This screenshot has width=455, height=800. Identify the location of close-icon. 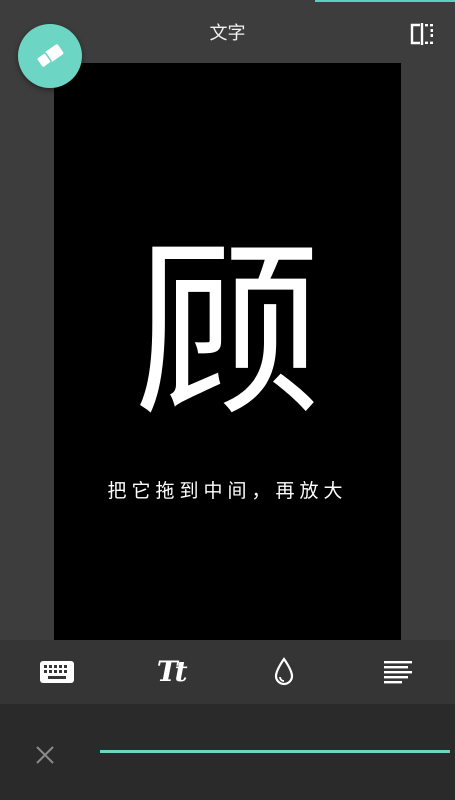
(45, 755).